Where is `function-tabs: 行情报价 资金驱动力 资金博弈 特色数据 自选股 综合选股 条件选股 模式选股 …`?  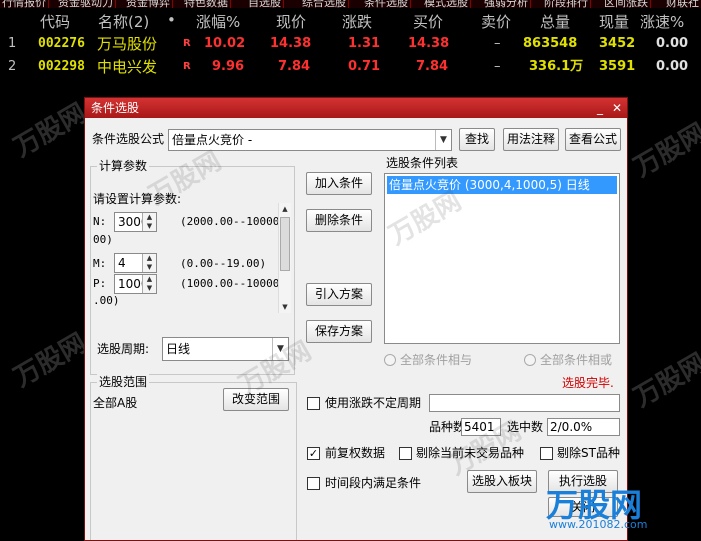
function-tabs: 行情报价 资金驱动力 资金博弈 特色数据 自选股 综合选股 条件选股 模式选股 … is located at coordinates (350, 4).